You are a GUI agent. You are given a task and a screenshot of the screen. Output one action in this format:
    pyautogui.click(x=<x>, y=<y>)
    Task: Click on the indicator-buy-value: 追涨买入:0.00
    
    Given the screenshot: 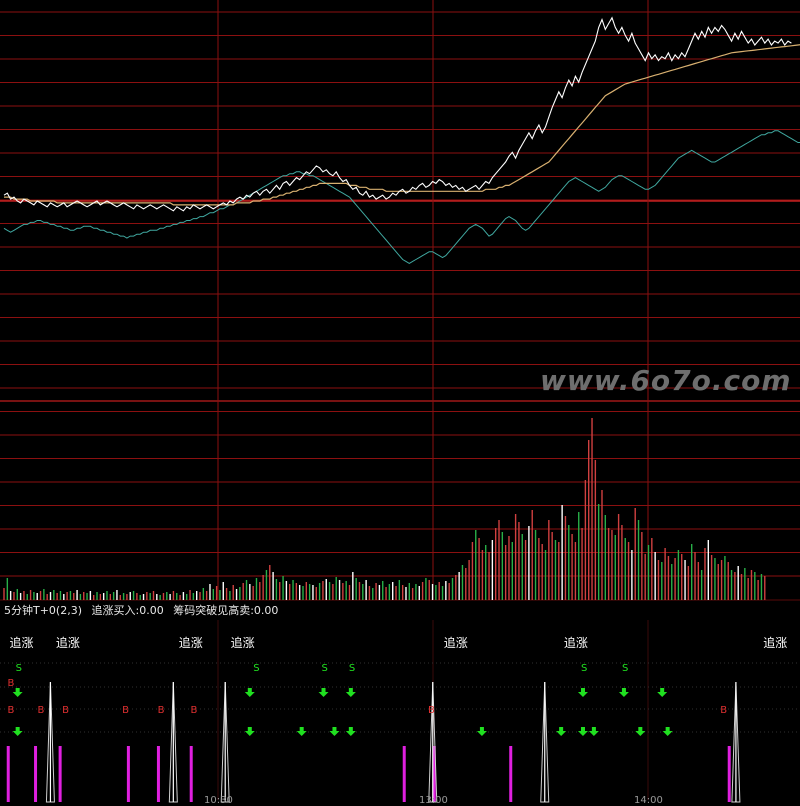 What is the action you would take?
    pyautogui.click(x=127, y=610)
    